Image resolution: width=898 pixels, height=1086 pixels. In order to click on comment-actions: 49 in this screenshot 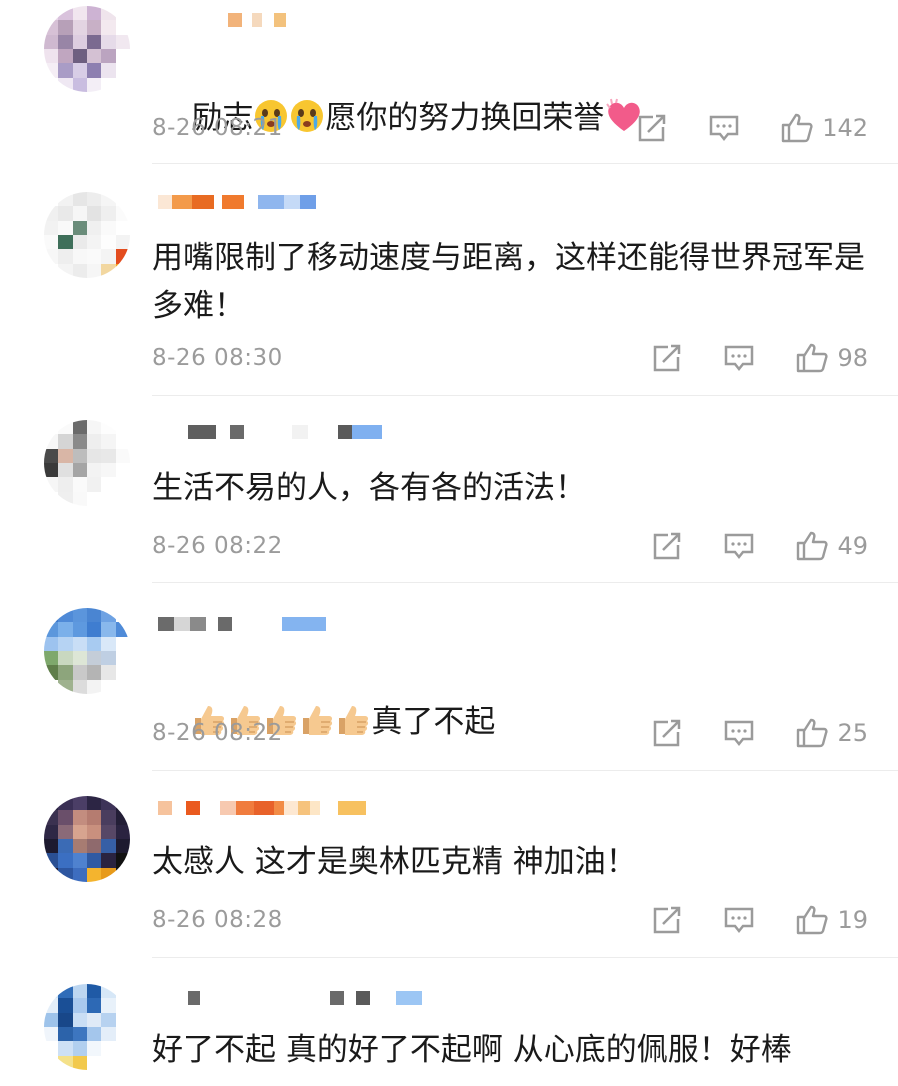, I will do `click(739, 546)`.